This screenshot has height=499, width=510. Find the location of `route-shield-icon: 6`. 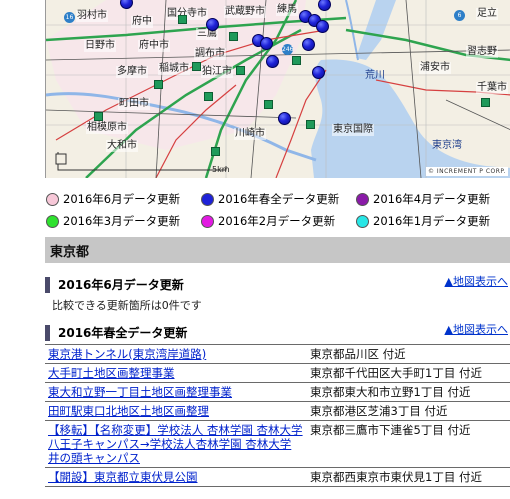

route-shield-icon: 6 is located at coordinates (459, 15).